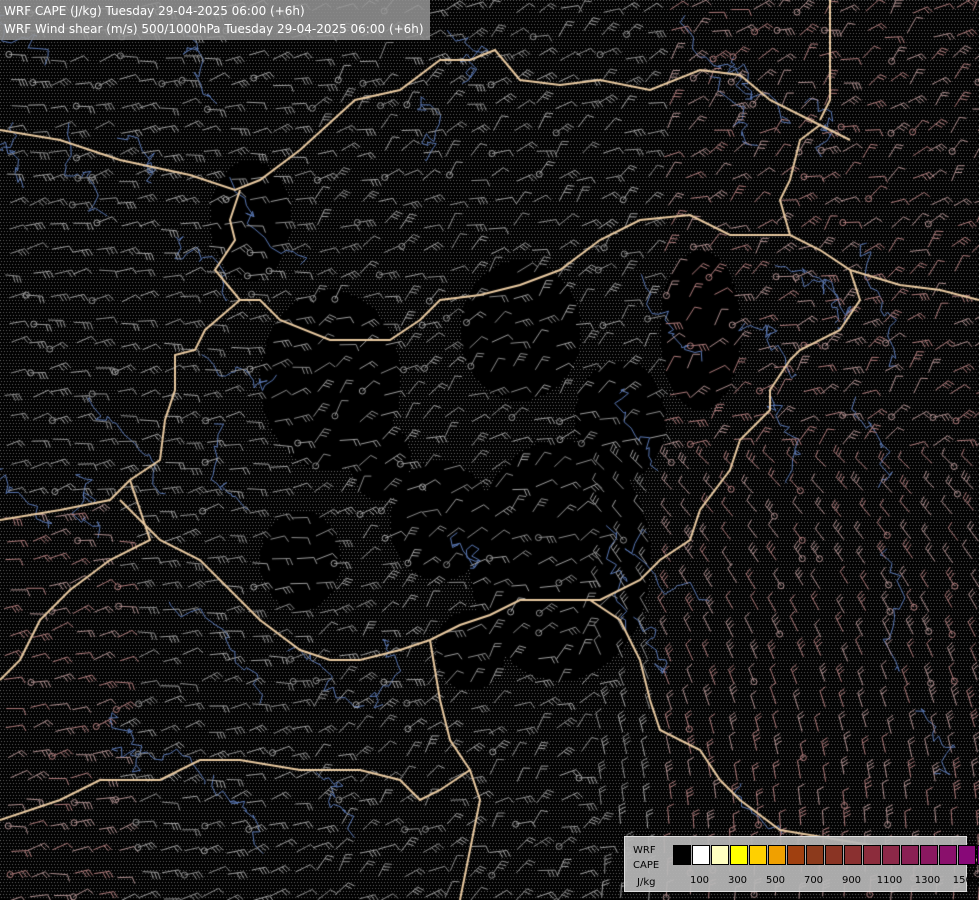  What do you see at coordinates (644, 850) in the screenshot?
I see `legend-label-model: WRF` at bounding box center [644, 850].